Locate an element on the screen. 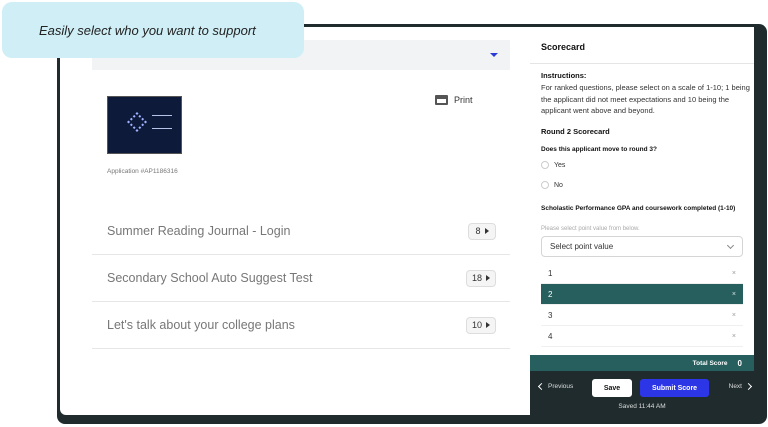 Image resolution: width=768 pixels, height=427 pixels. option-label: 3 is located at coordinates (550, 315).